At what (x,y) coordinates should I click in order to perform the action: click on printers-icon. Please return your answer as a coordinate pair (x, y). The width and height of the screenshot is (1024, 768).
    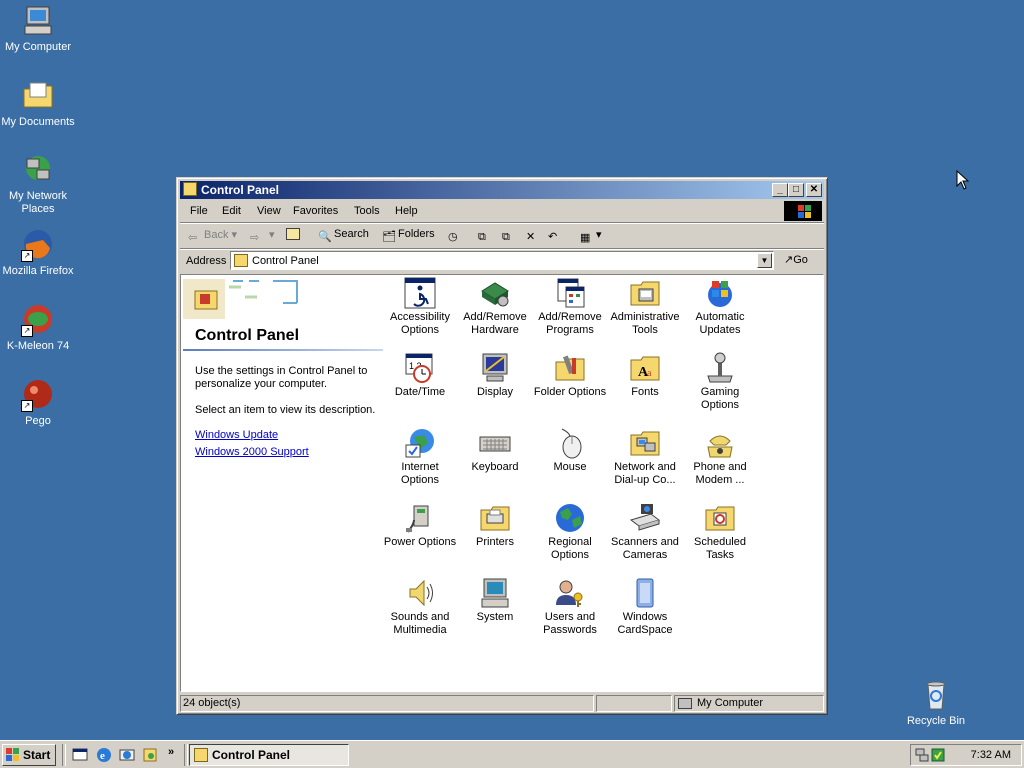
    Looking at the image, I should click on (495, 518).